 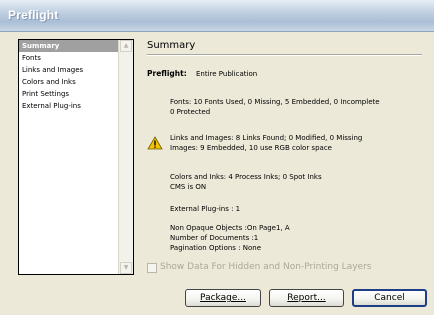 What do you see at coordinates (69, 94) in the screenshot?
I see `sidebar-item-print-settings: Print Settings` at bounding box center [69, 94].